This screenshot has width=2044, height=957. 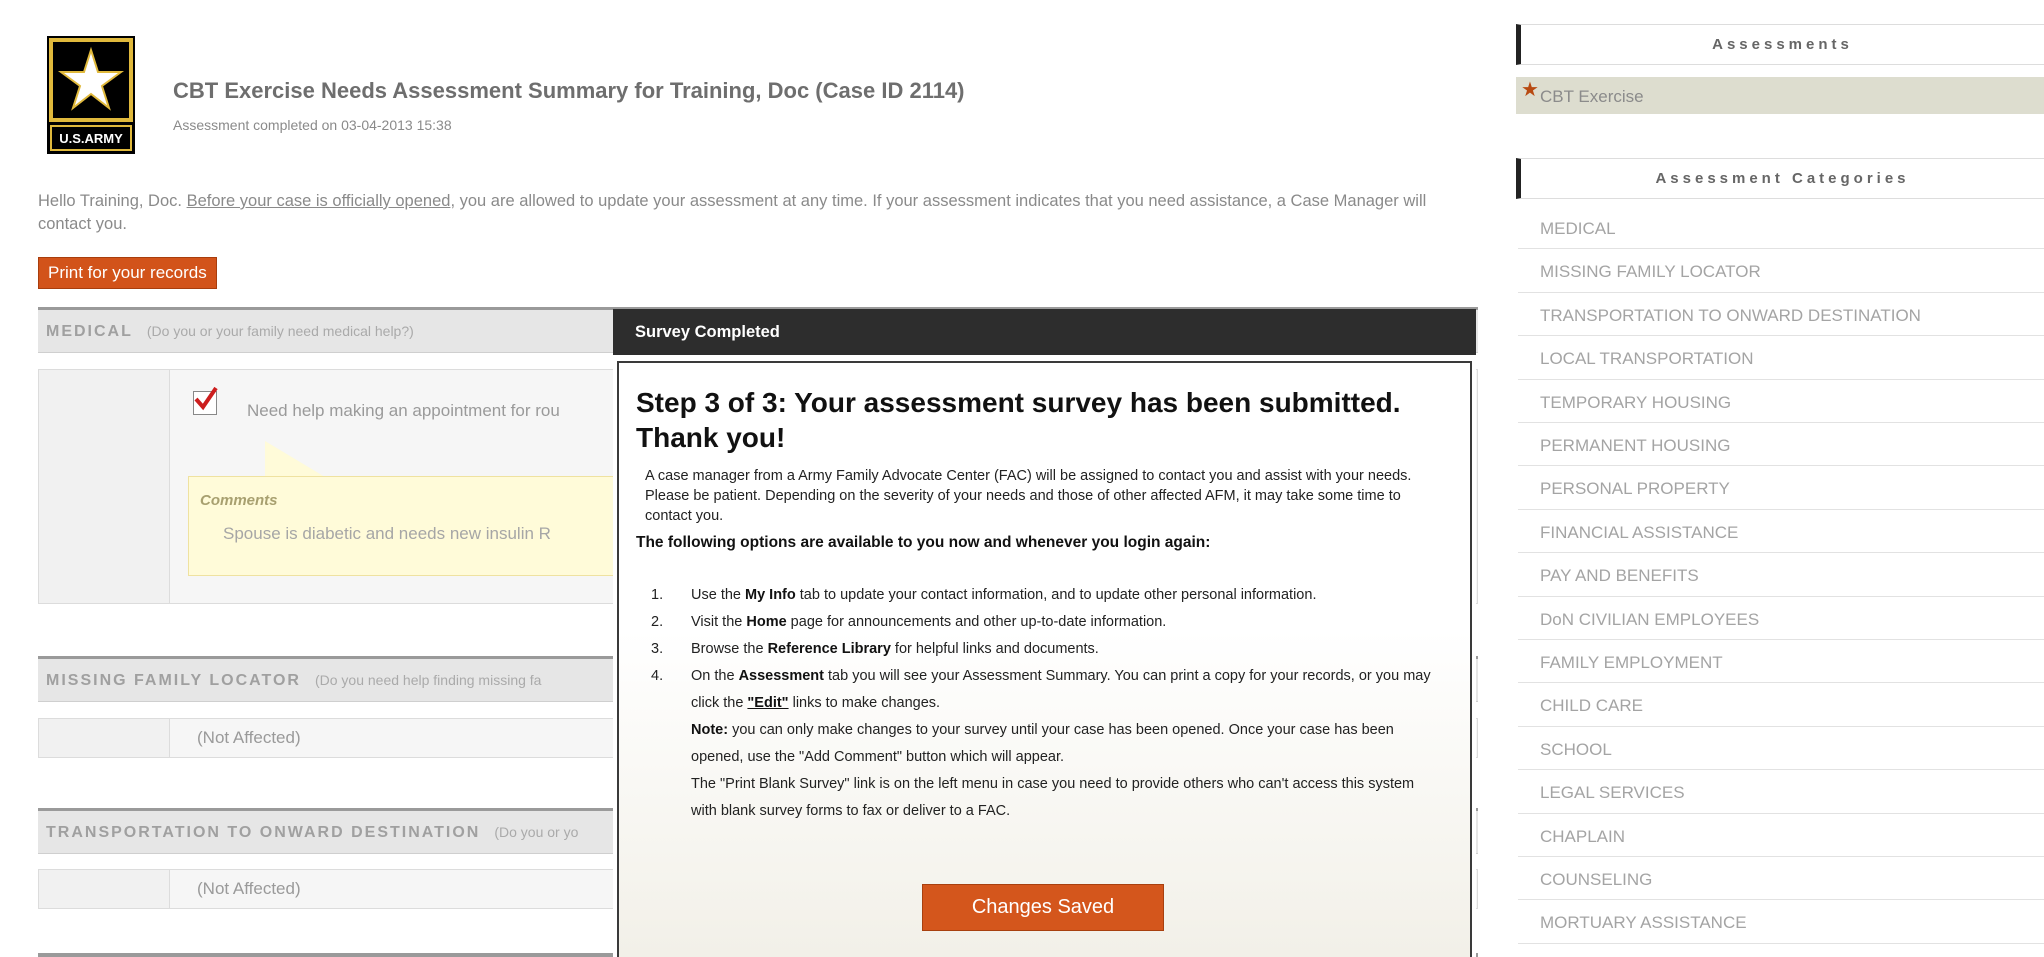 What do you see at coordinates (1781, 532) in the screenshot?
I see `category-item: FINANCIAL ASSISTANCE` at bounding box center [1781, 532].